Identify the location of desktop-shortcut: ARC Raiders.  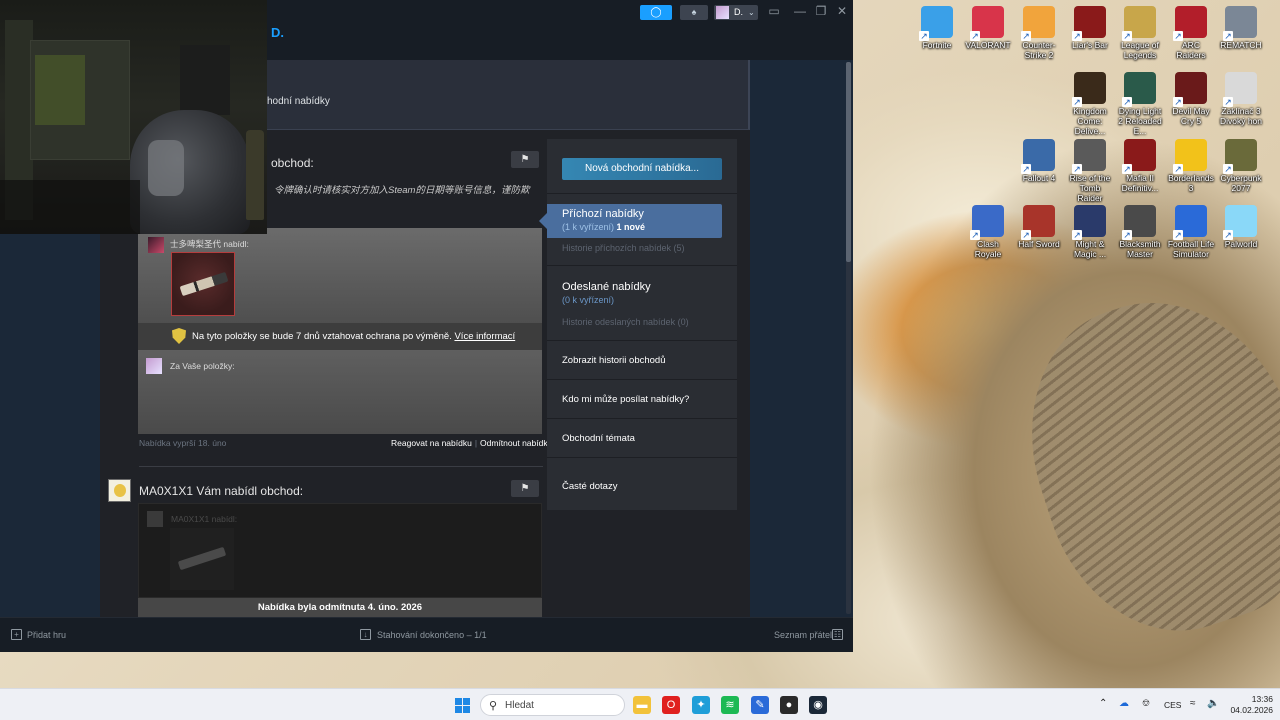
(1191, 33).